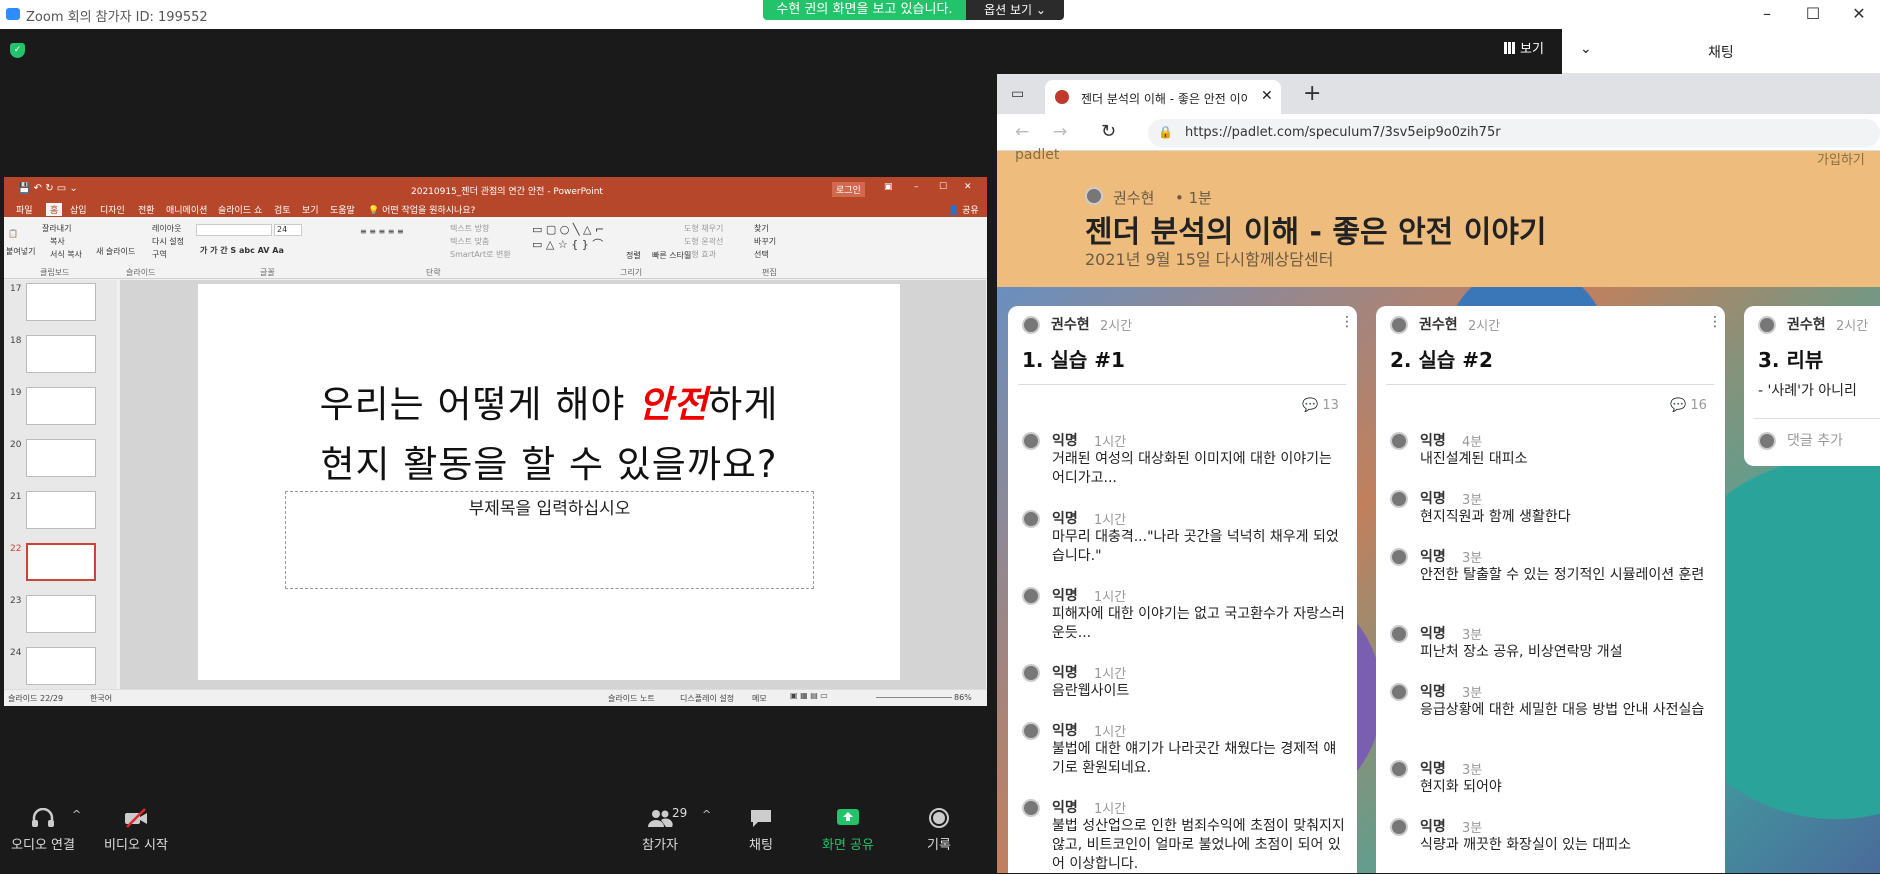 The height and width of the screenshot is (874, 1880). Describe the element at coordinates (136, 830) in the screenshot. I see `video-button: 비디오 시작` at that location.